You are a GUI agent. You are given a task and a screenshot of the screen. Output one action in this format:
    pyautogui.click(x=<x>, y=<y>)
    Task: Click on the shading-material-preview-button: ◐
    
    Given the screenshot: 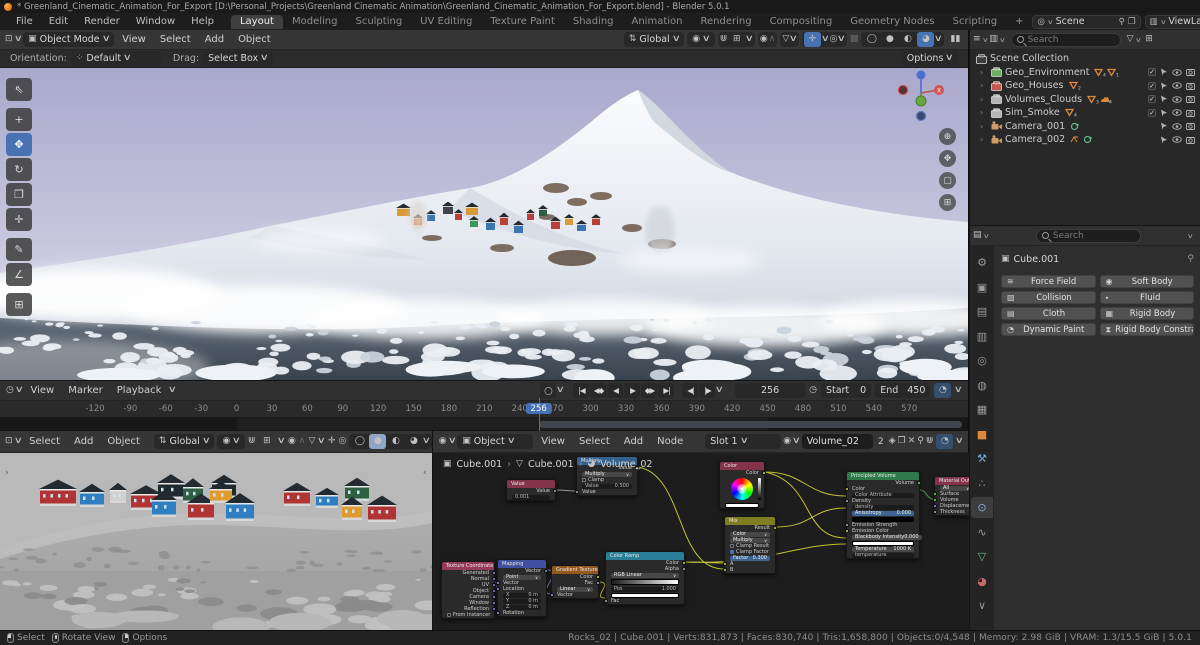 What is the action you would take?
    pyautogui.click(x=907, y=39)
    